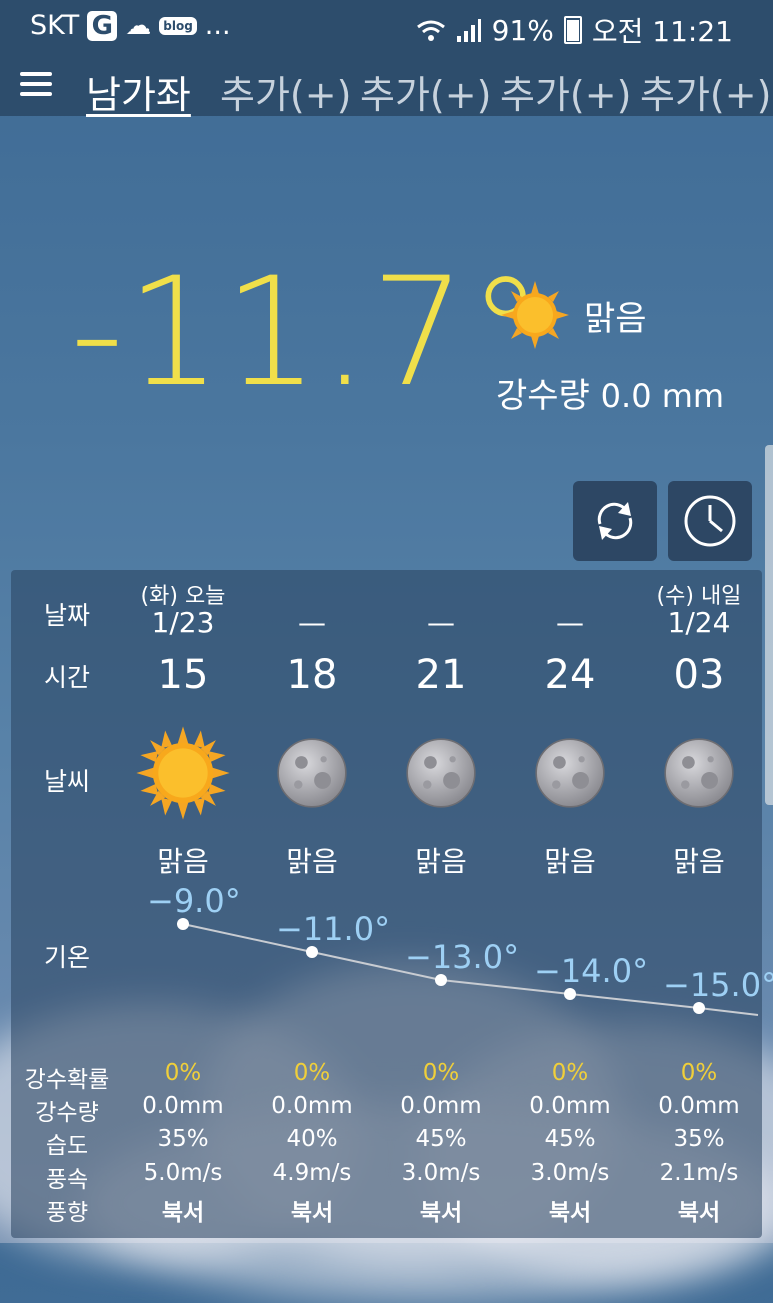  I want to click on forecast-wind-speed: 4.9m/s, so click(312, 1173).